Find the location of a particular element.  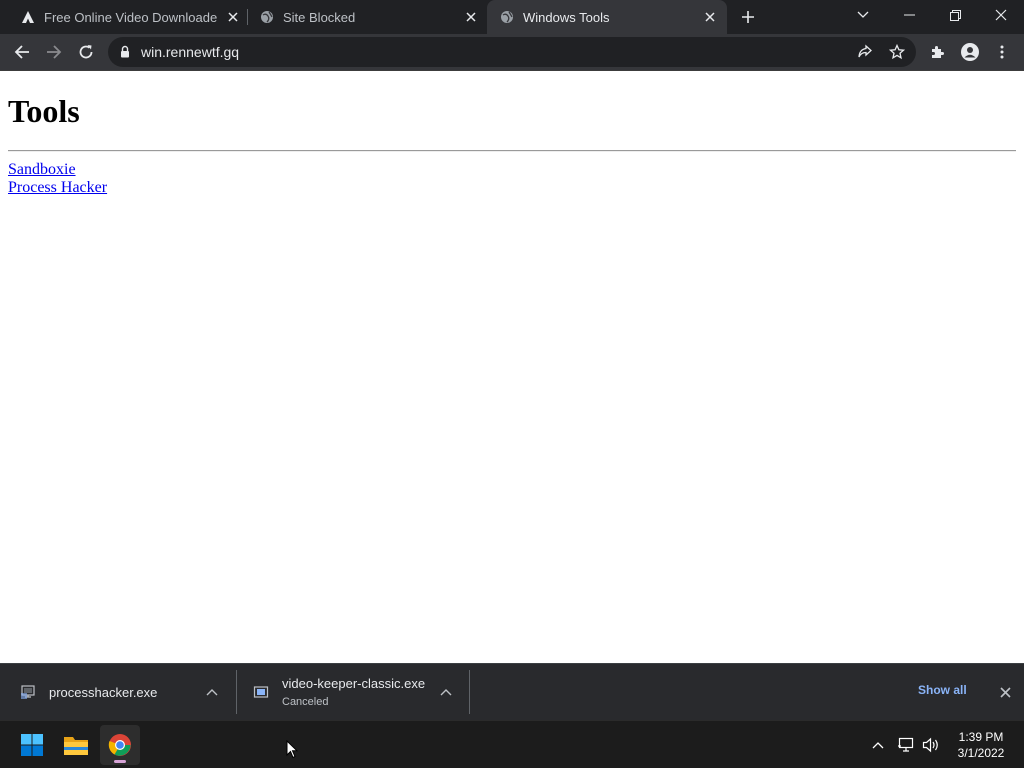

forward-button is located at coordinates (54, 52).